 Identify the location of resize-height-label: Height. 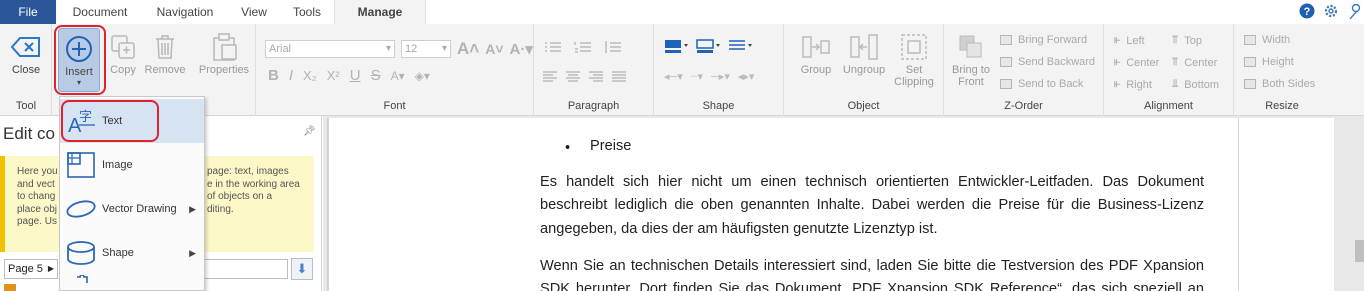
(1278, 62).